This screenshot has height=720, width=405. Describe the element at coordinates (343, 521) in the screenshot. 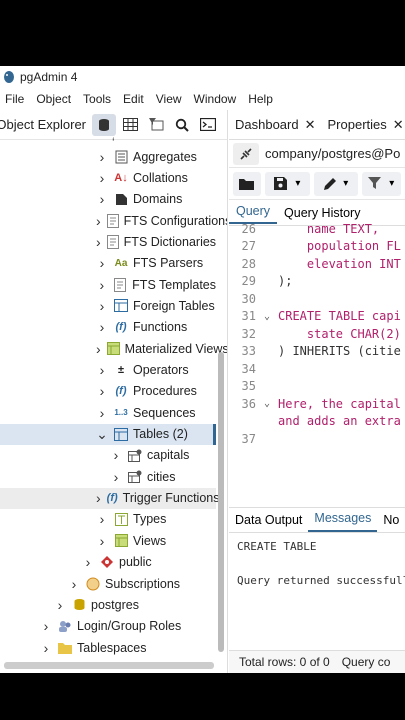

I see `tab-messages: Messages` at that location.